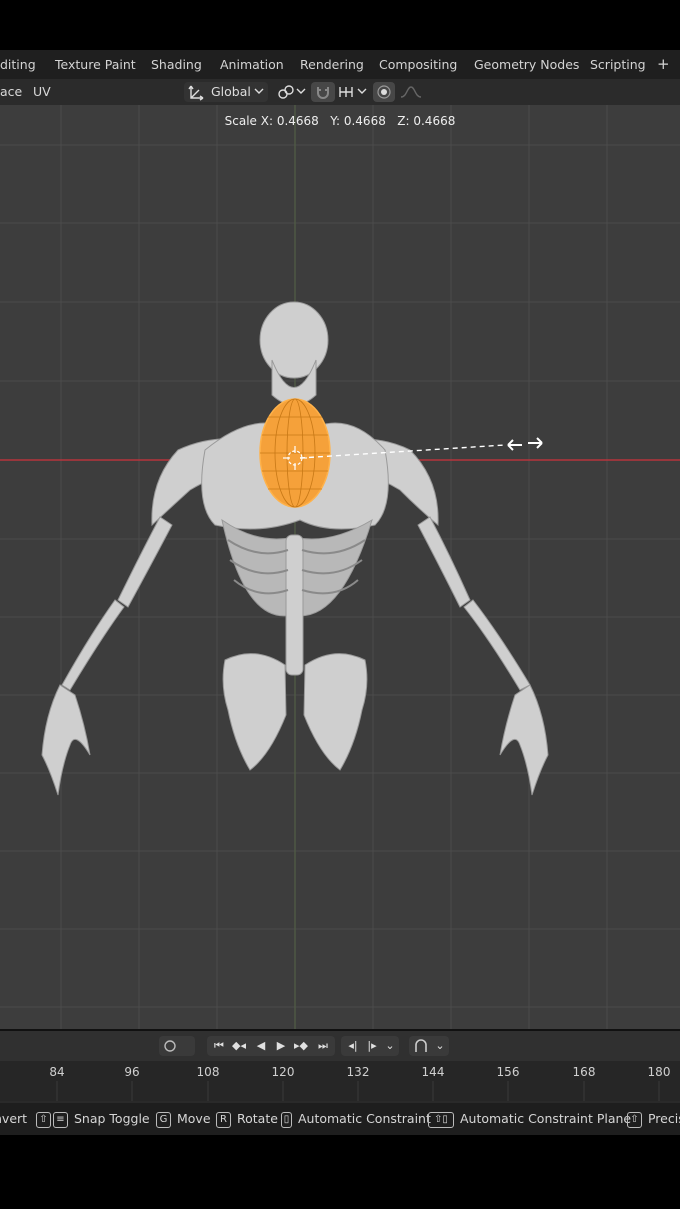 This screenshot has width=680, height=1209. I want to click on tab-layout-editing: diting, so click(18, 64).